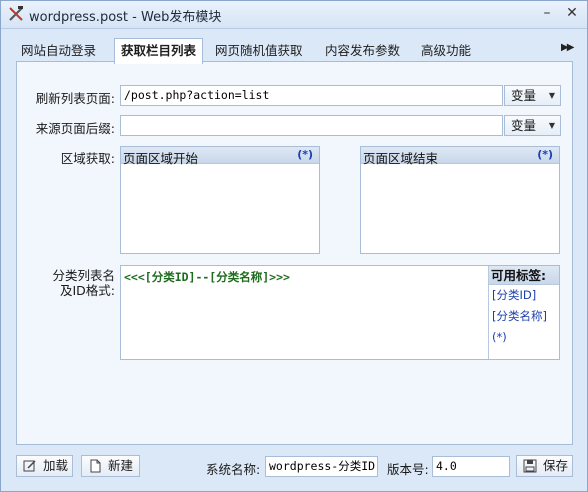  What do you see at coordinates (159, 51) in the screenshot?
I see `tab-get-columns: 获取栏目列表` at bounding box center [159, 51].